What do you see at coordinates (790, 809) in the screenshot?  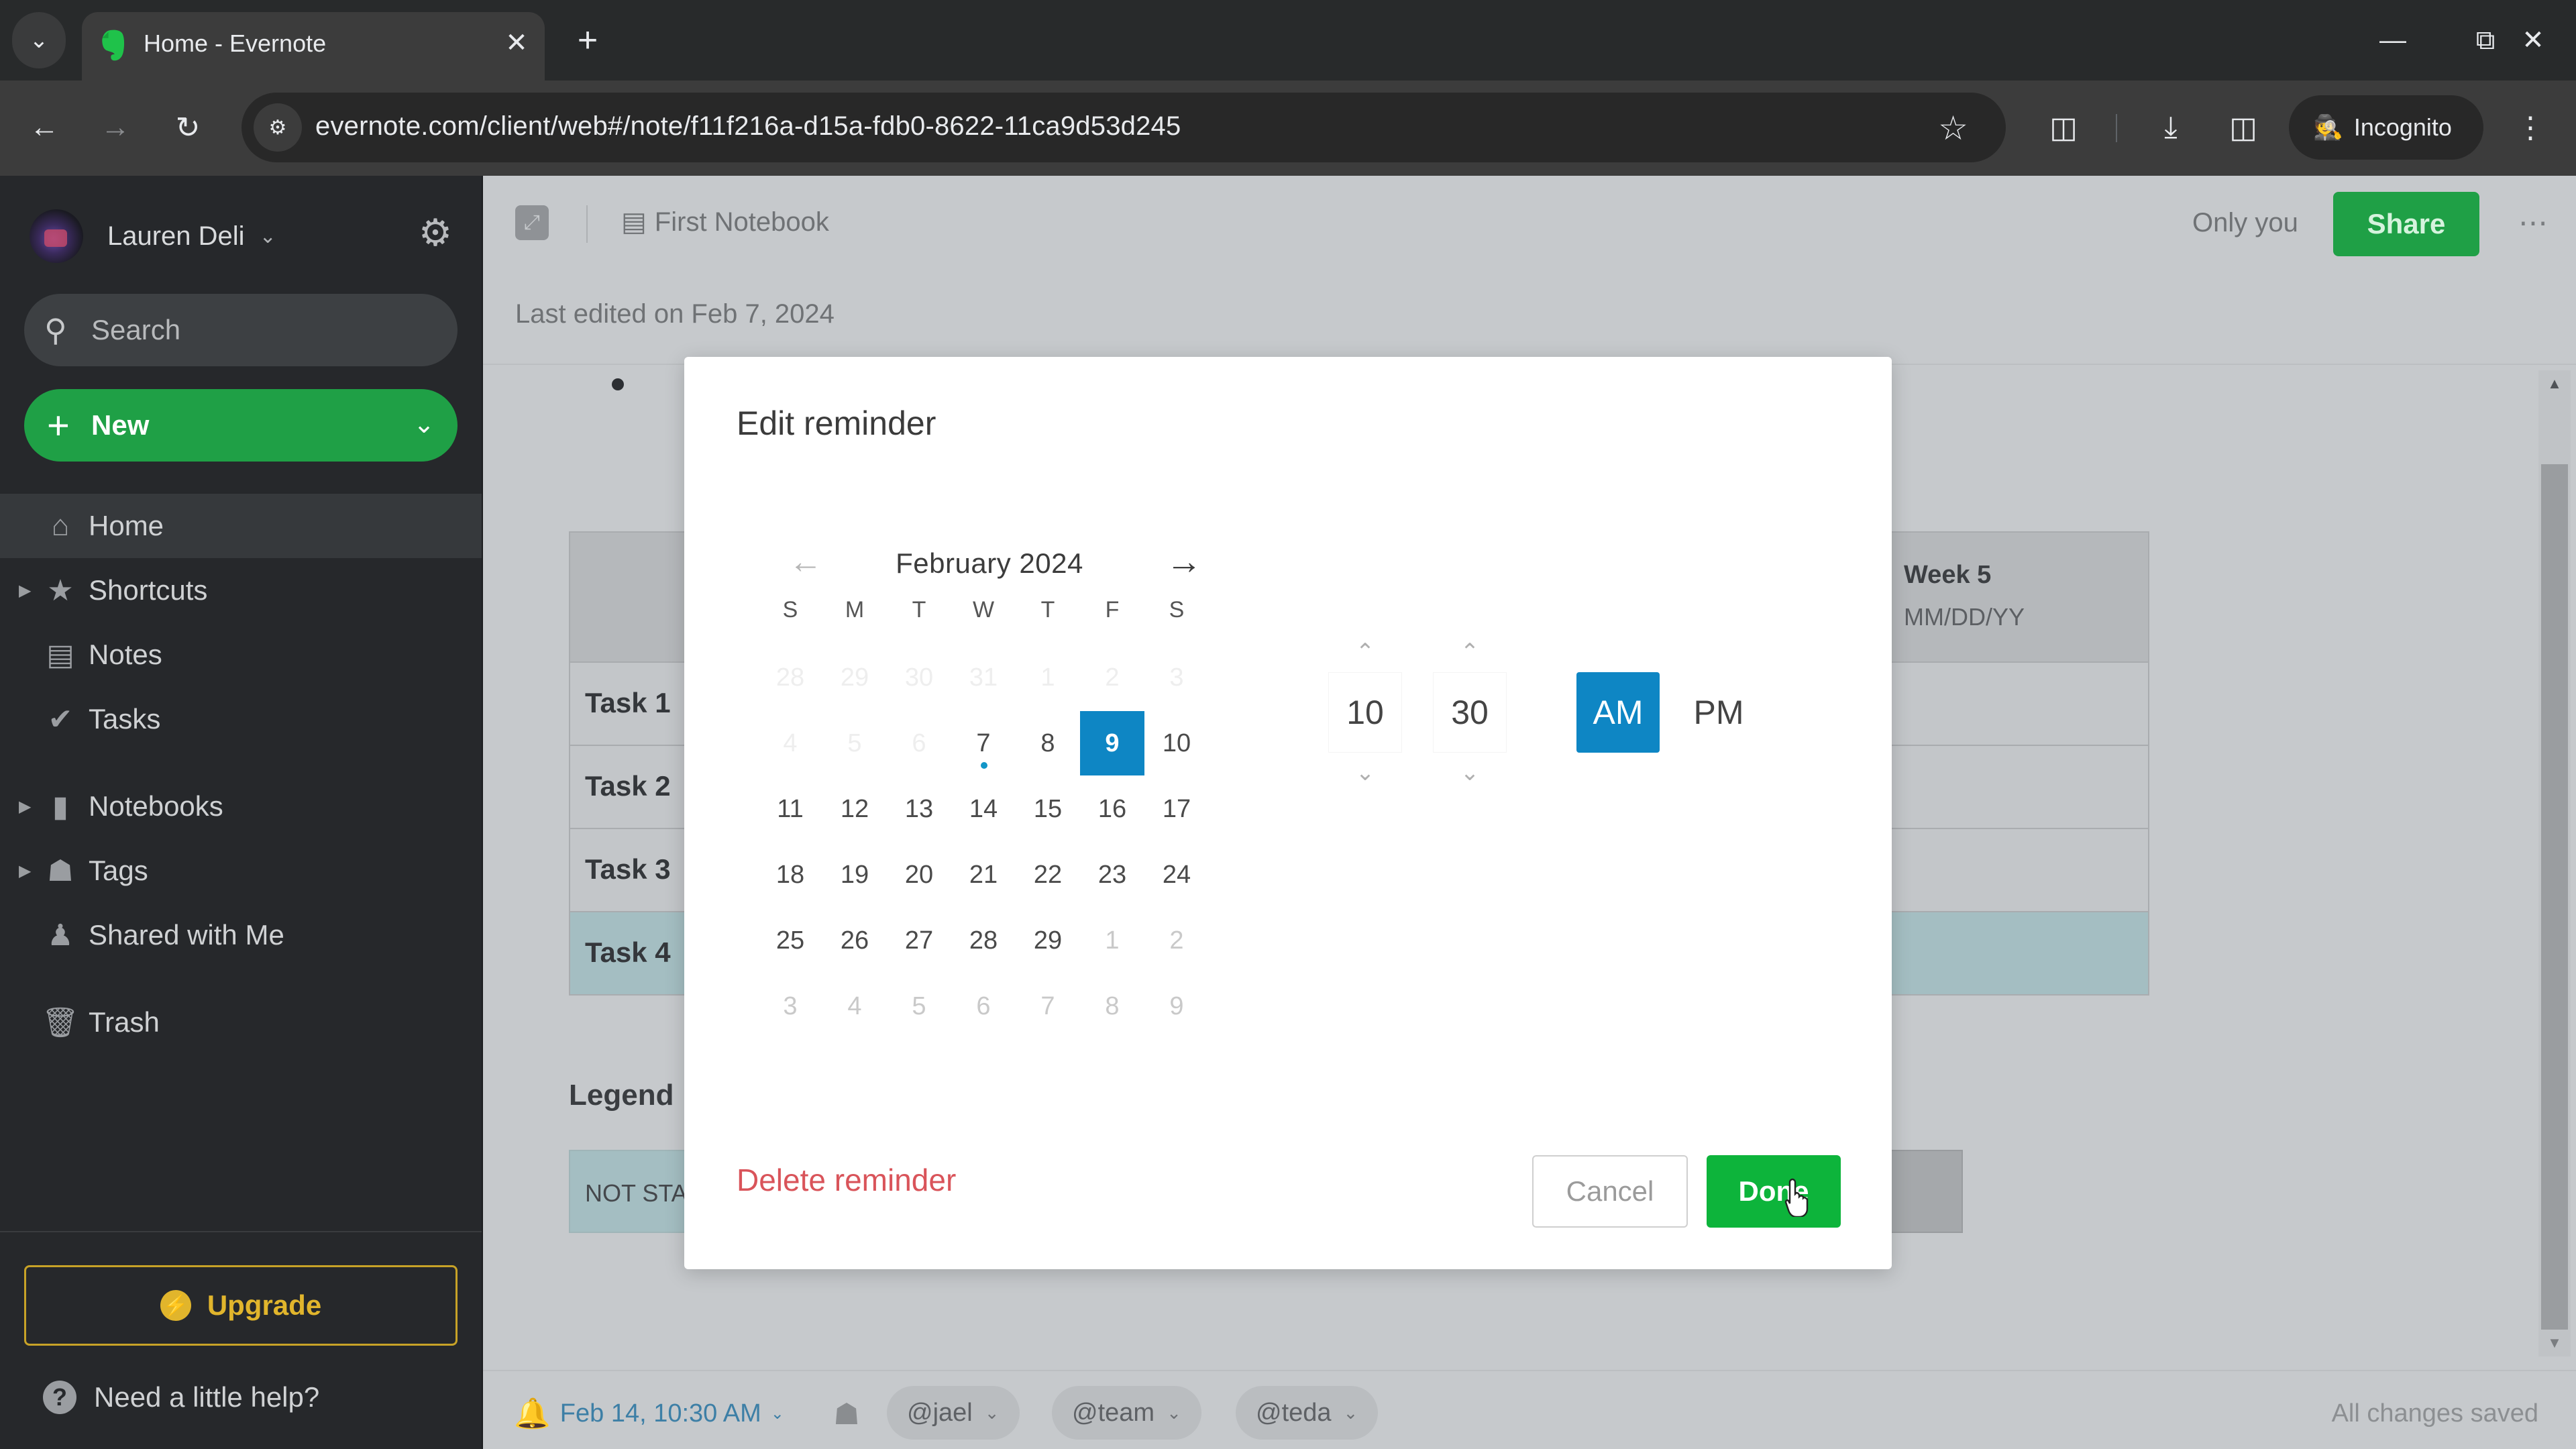 I see `calendar-day: 11` at bounding box center [790, 809].